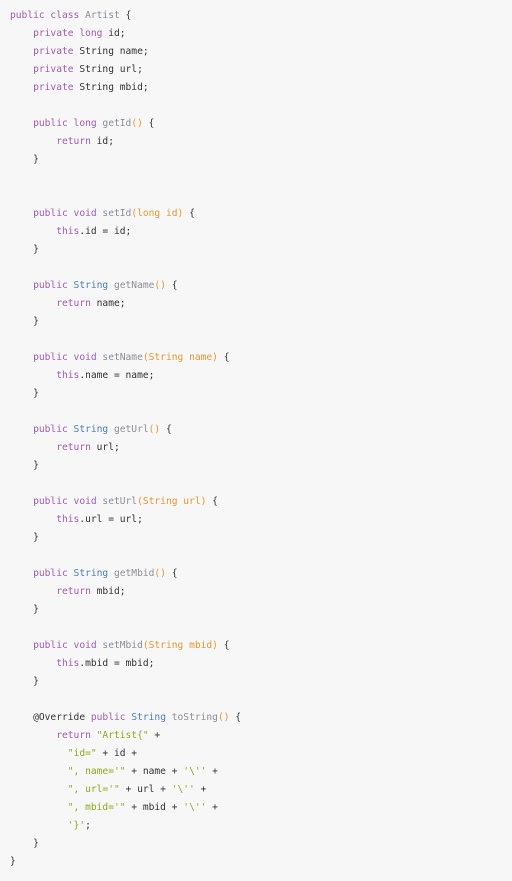 Image resolution: width=512 pixels, height=881 pixels. Describe the element at coordinates (125, 664) in the screenshot. I see `code-line: this.mbid = mbid;` at that location.